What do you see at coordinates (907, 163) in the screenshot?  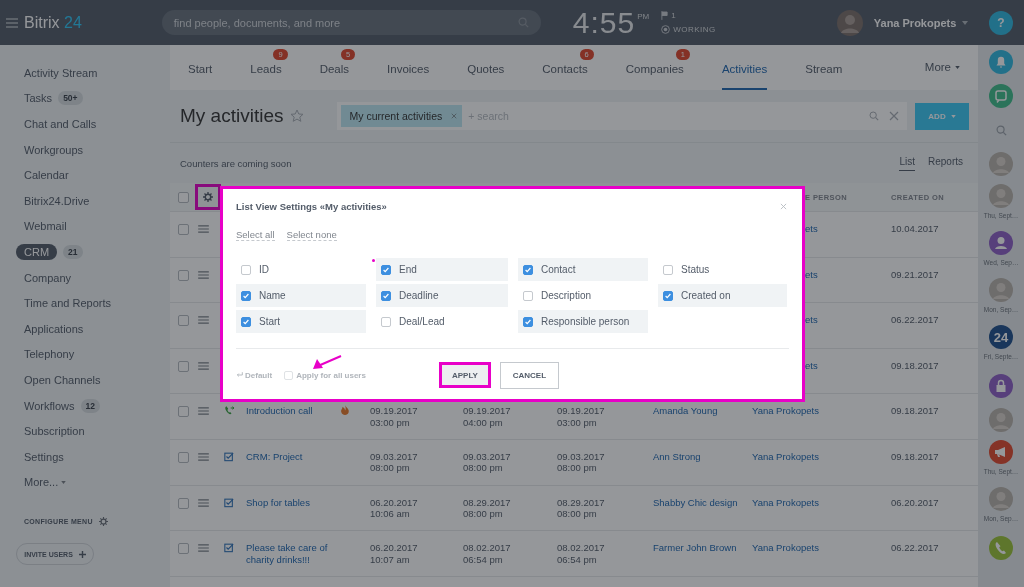 I see `view-tab: List` at bounding box center [907, 163].